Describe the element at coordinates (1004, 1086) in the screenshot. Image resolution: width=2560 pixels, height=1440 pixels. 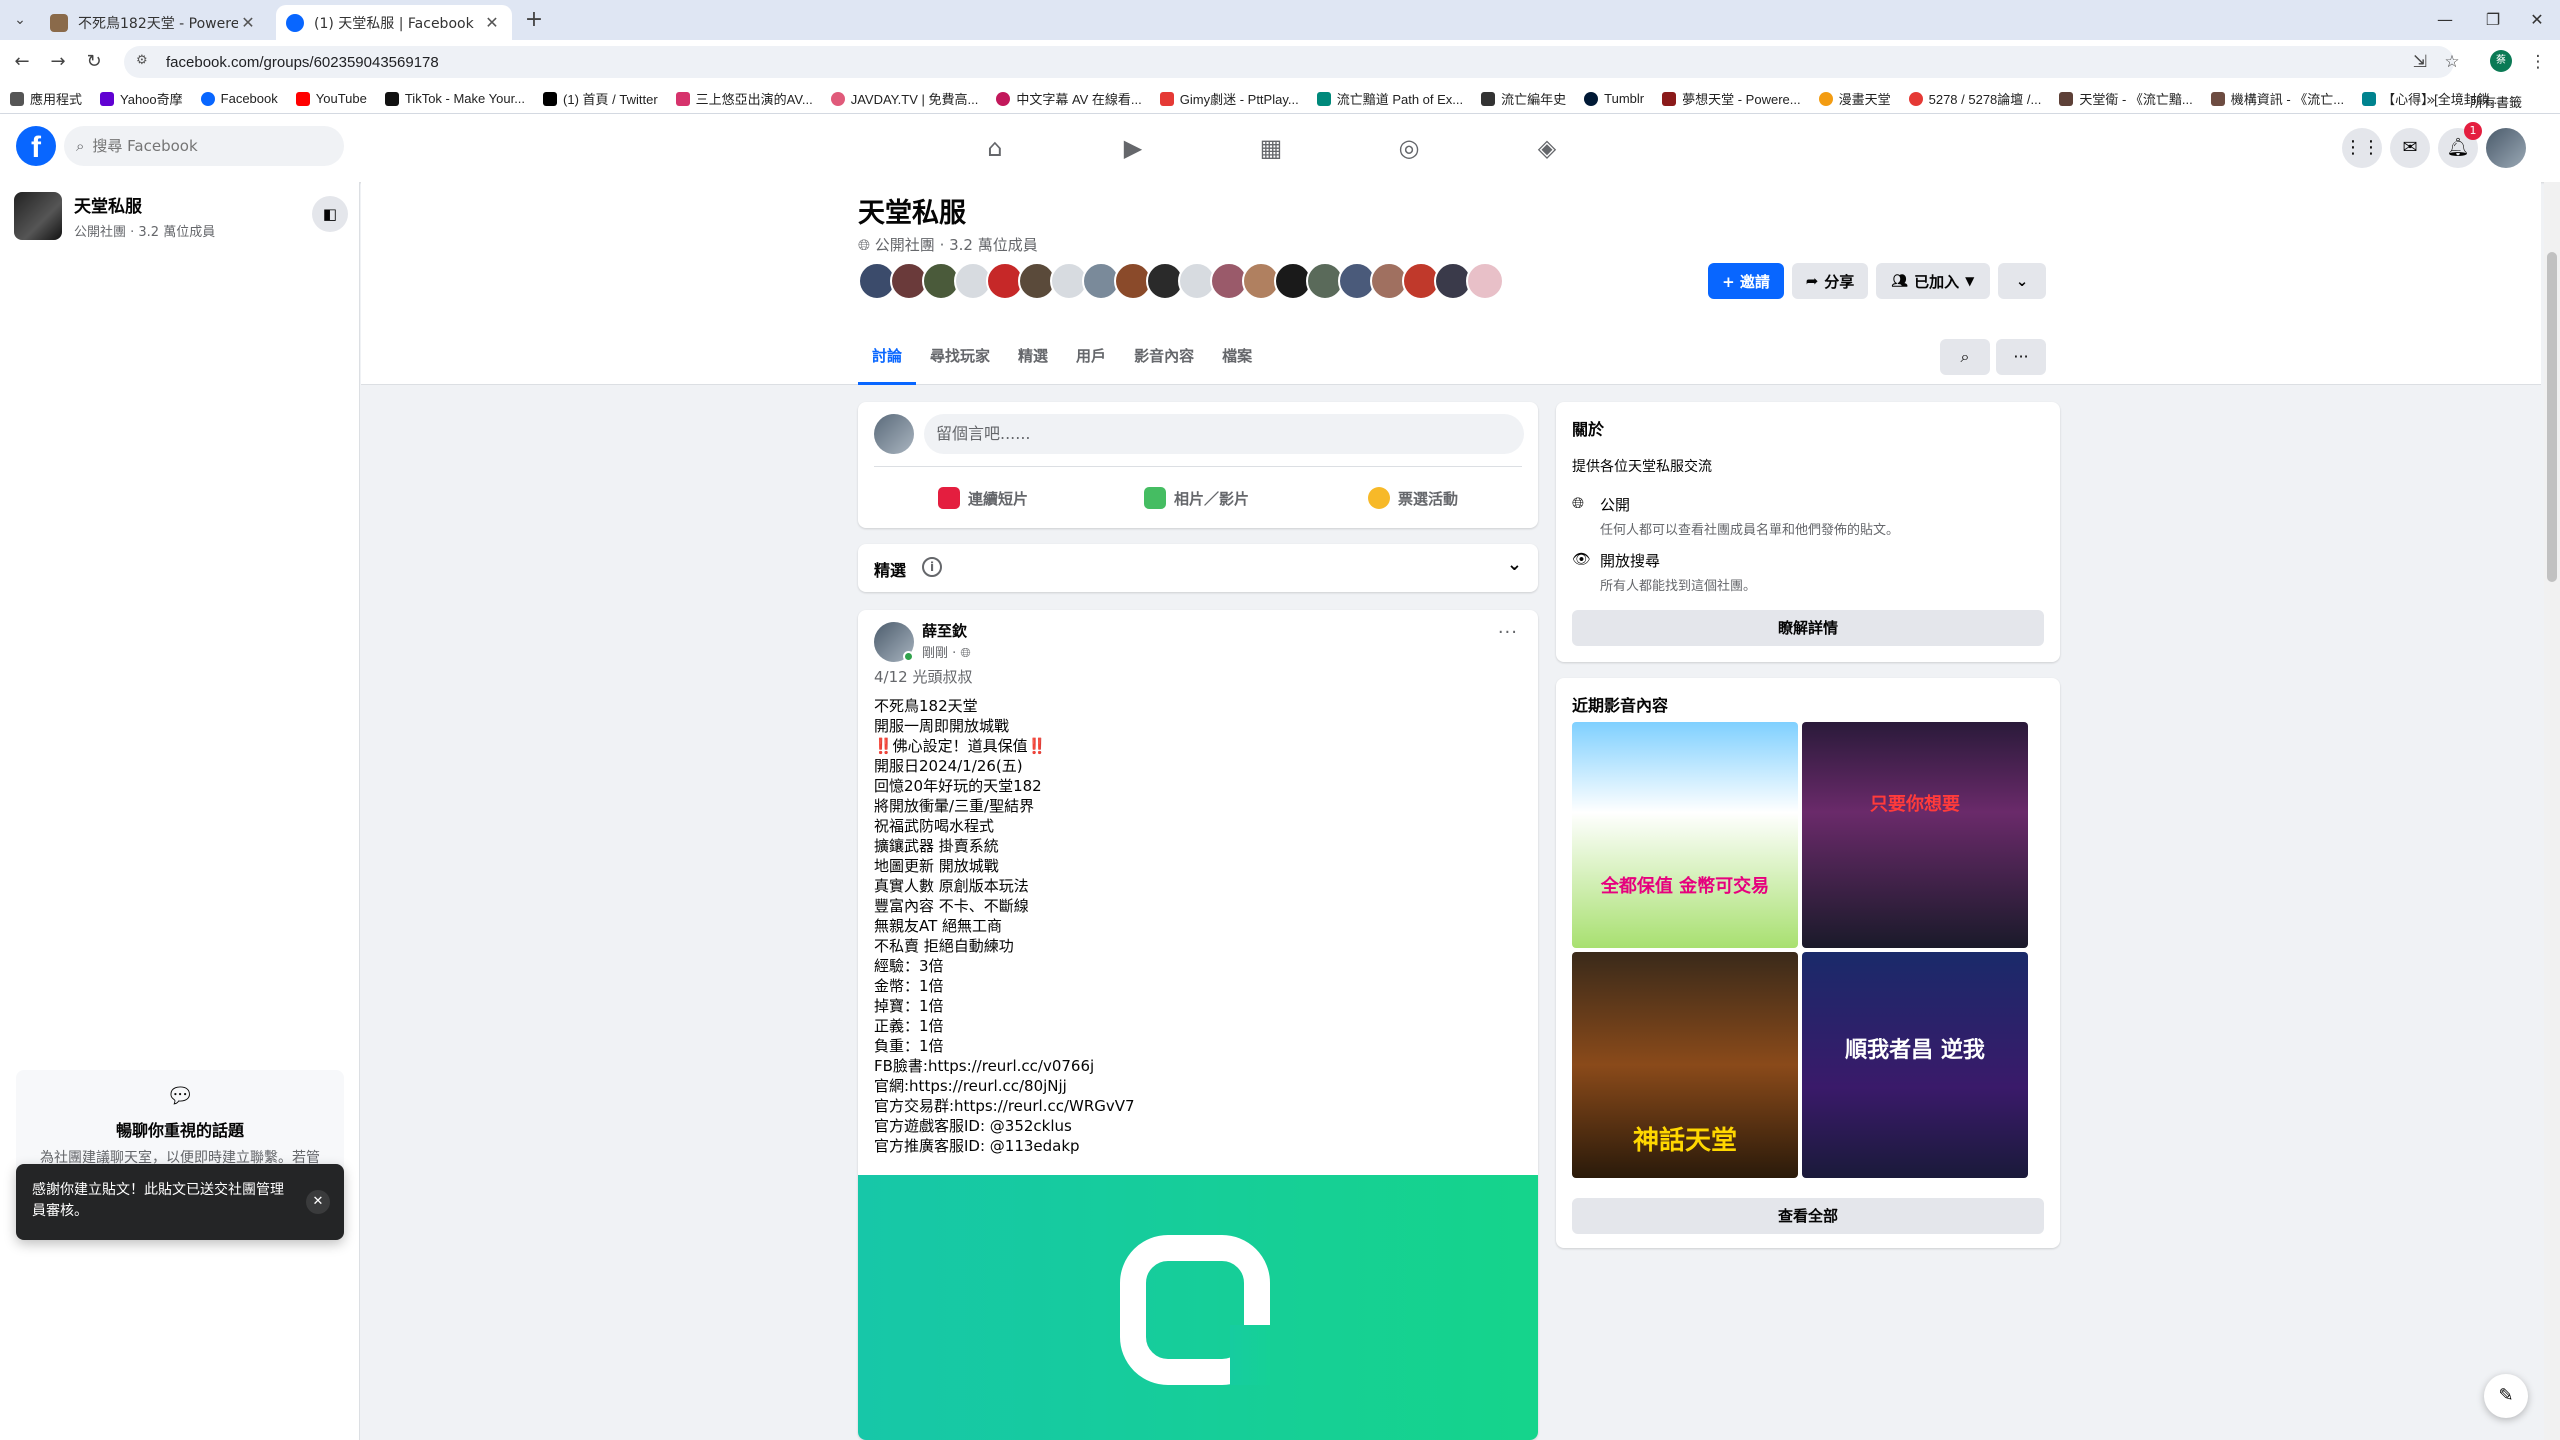
I see `post-link: 官網:https://reurl.cc/80jNjj` at that location.